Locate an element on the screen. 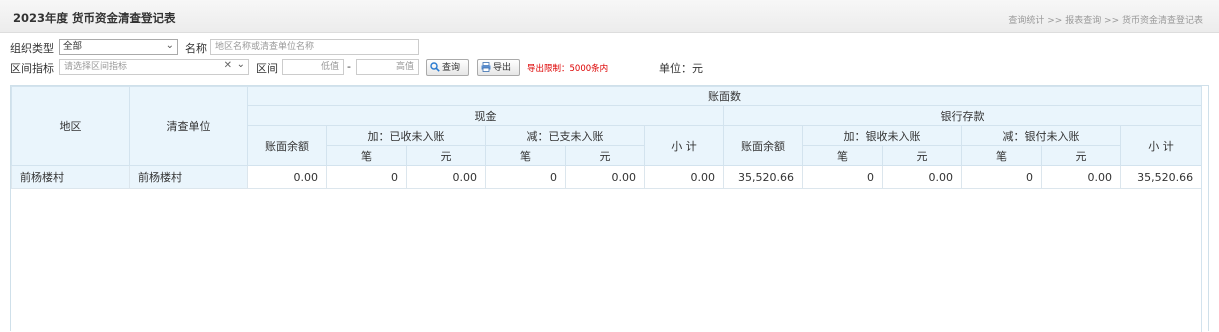 The width and height of the screenshot is (1219, 332). export-button: 导出 is located at coordinates (498, 67).